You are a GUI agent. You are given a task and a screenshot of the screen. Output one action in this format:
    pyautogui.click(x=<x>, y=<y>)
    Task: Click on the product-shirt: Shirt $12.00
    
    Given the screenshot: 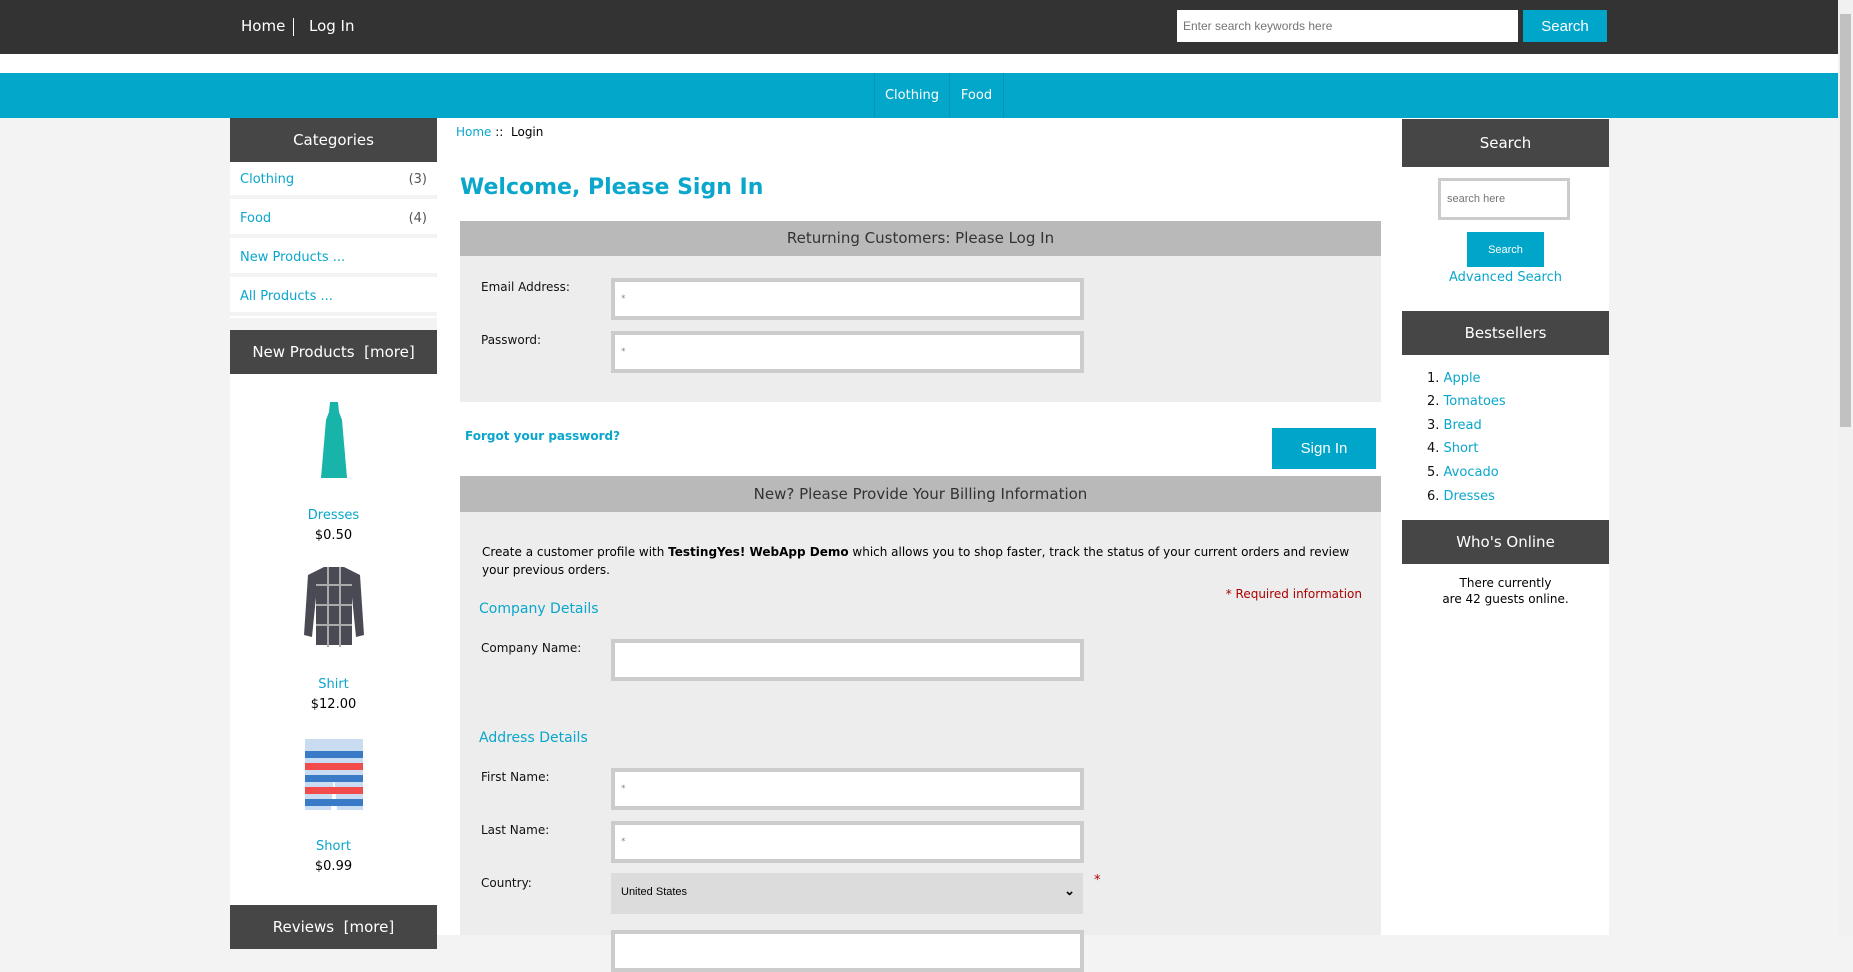 What is the action you would take?
    pyautogui.click(x=333, y=638)
    